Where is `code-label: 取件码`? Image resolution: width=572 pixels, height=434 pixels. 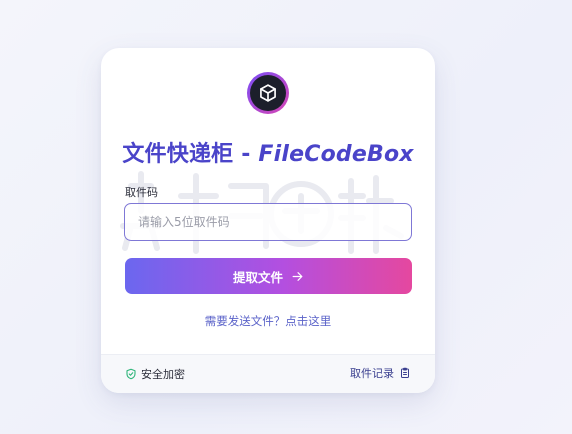 code-label: 取件码 is located at coordinates (141, 192).